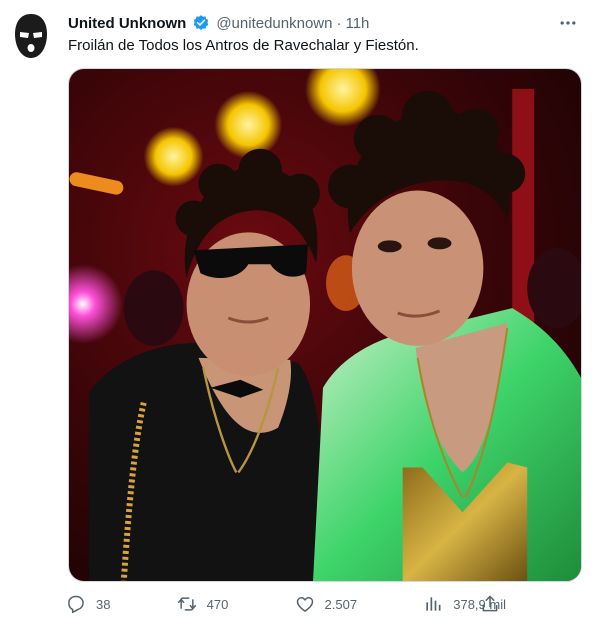 The image size is (596, 620). I want to click on reply-button: 38, so click(88, 604).